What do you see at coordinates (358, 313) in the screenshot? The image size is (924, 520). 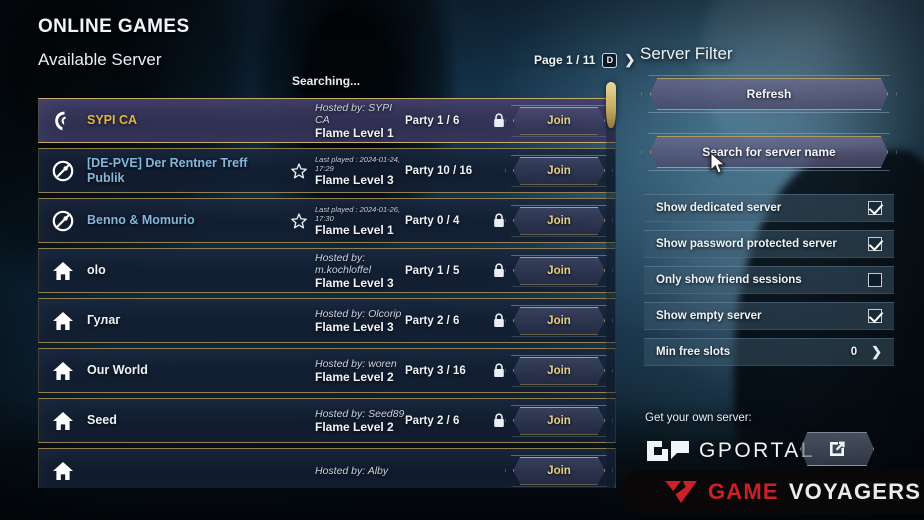 I see `server-host: Hosted by: Olcorip` at bounding box center [358, 313].